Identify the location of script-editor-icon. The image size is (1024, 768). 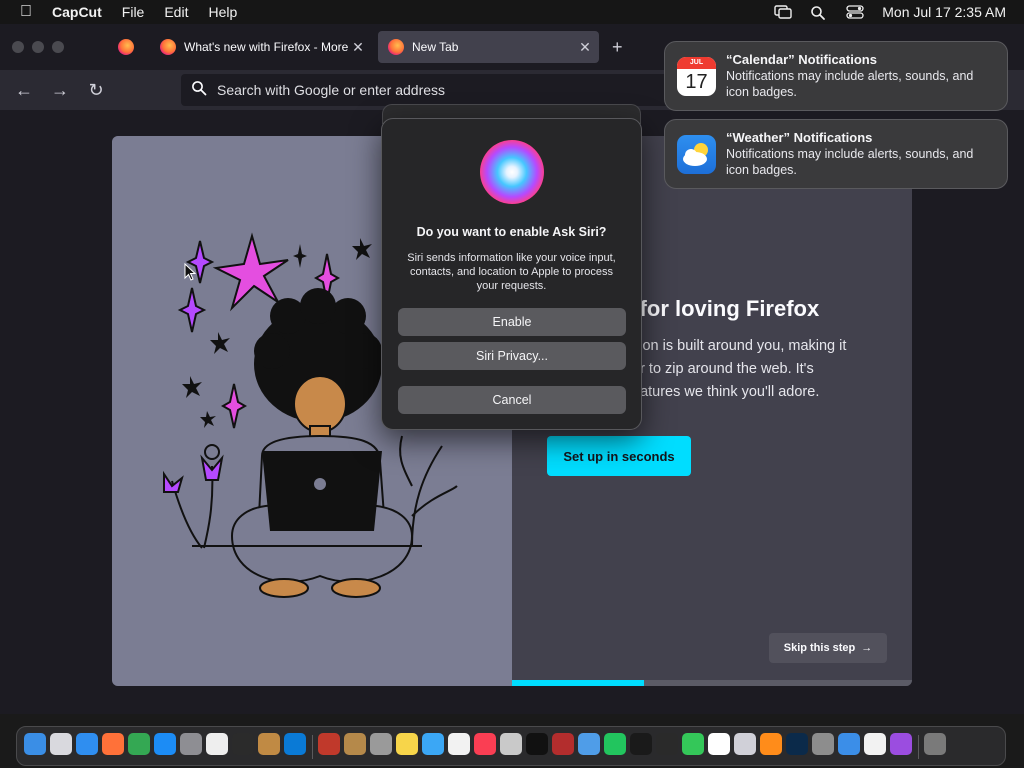
(217, 744).